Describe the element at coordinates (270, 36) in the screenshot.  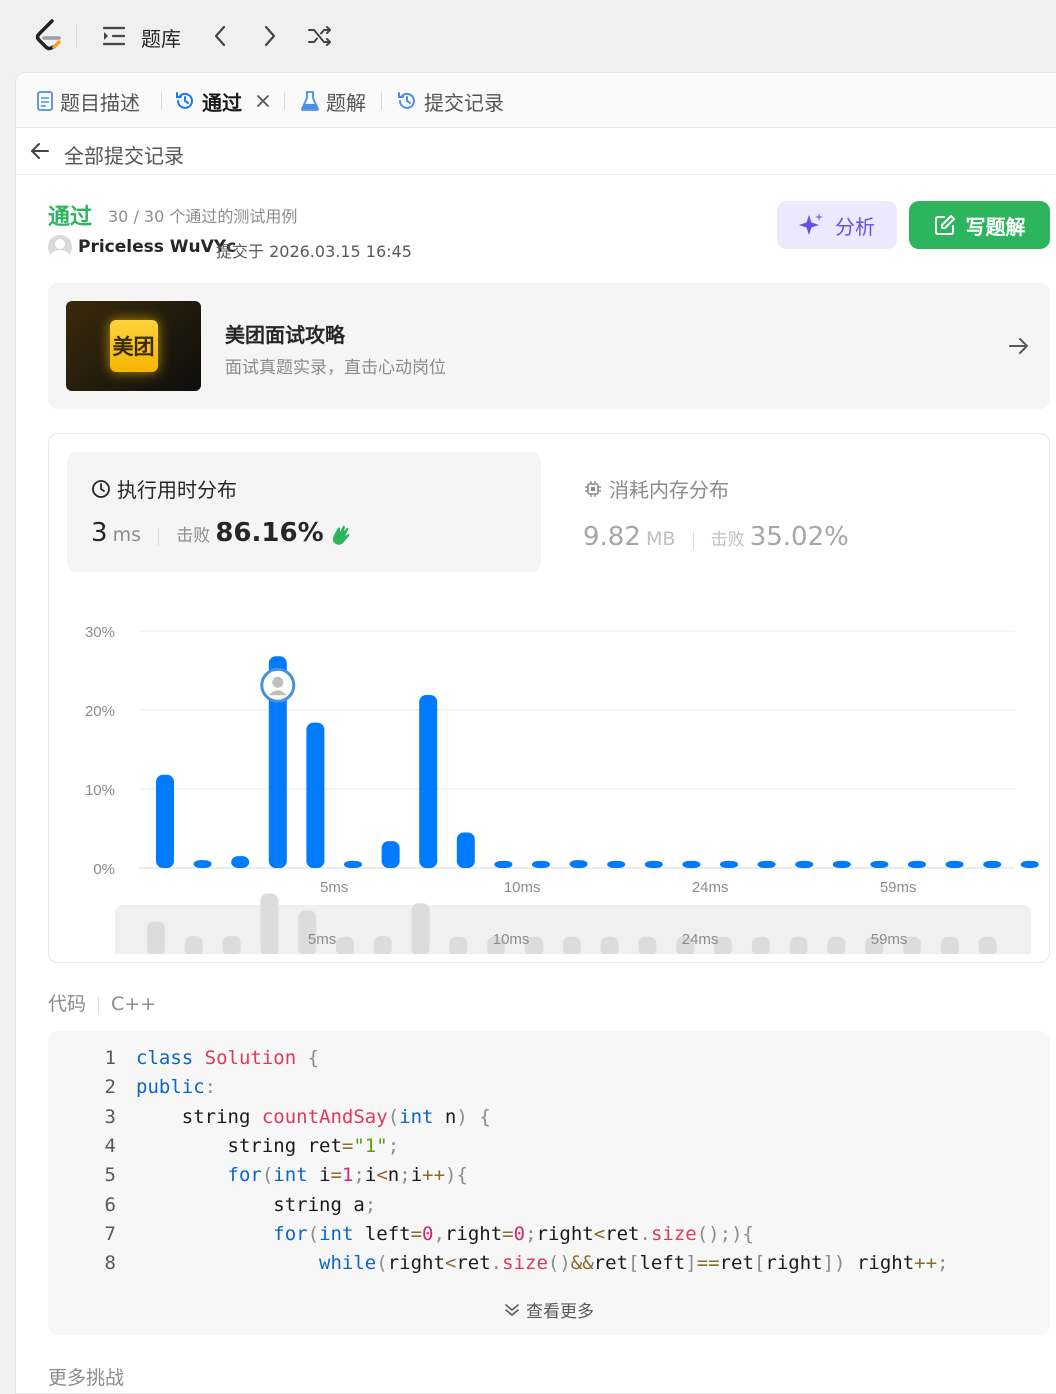
I see `chevron-right-icon` at that location.